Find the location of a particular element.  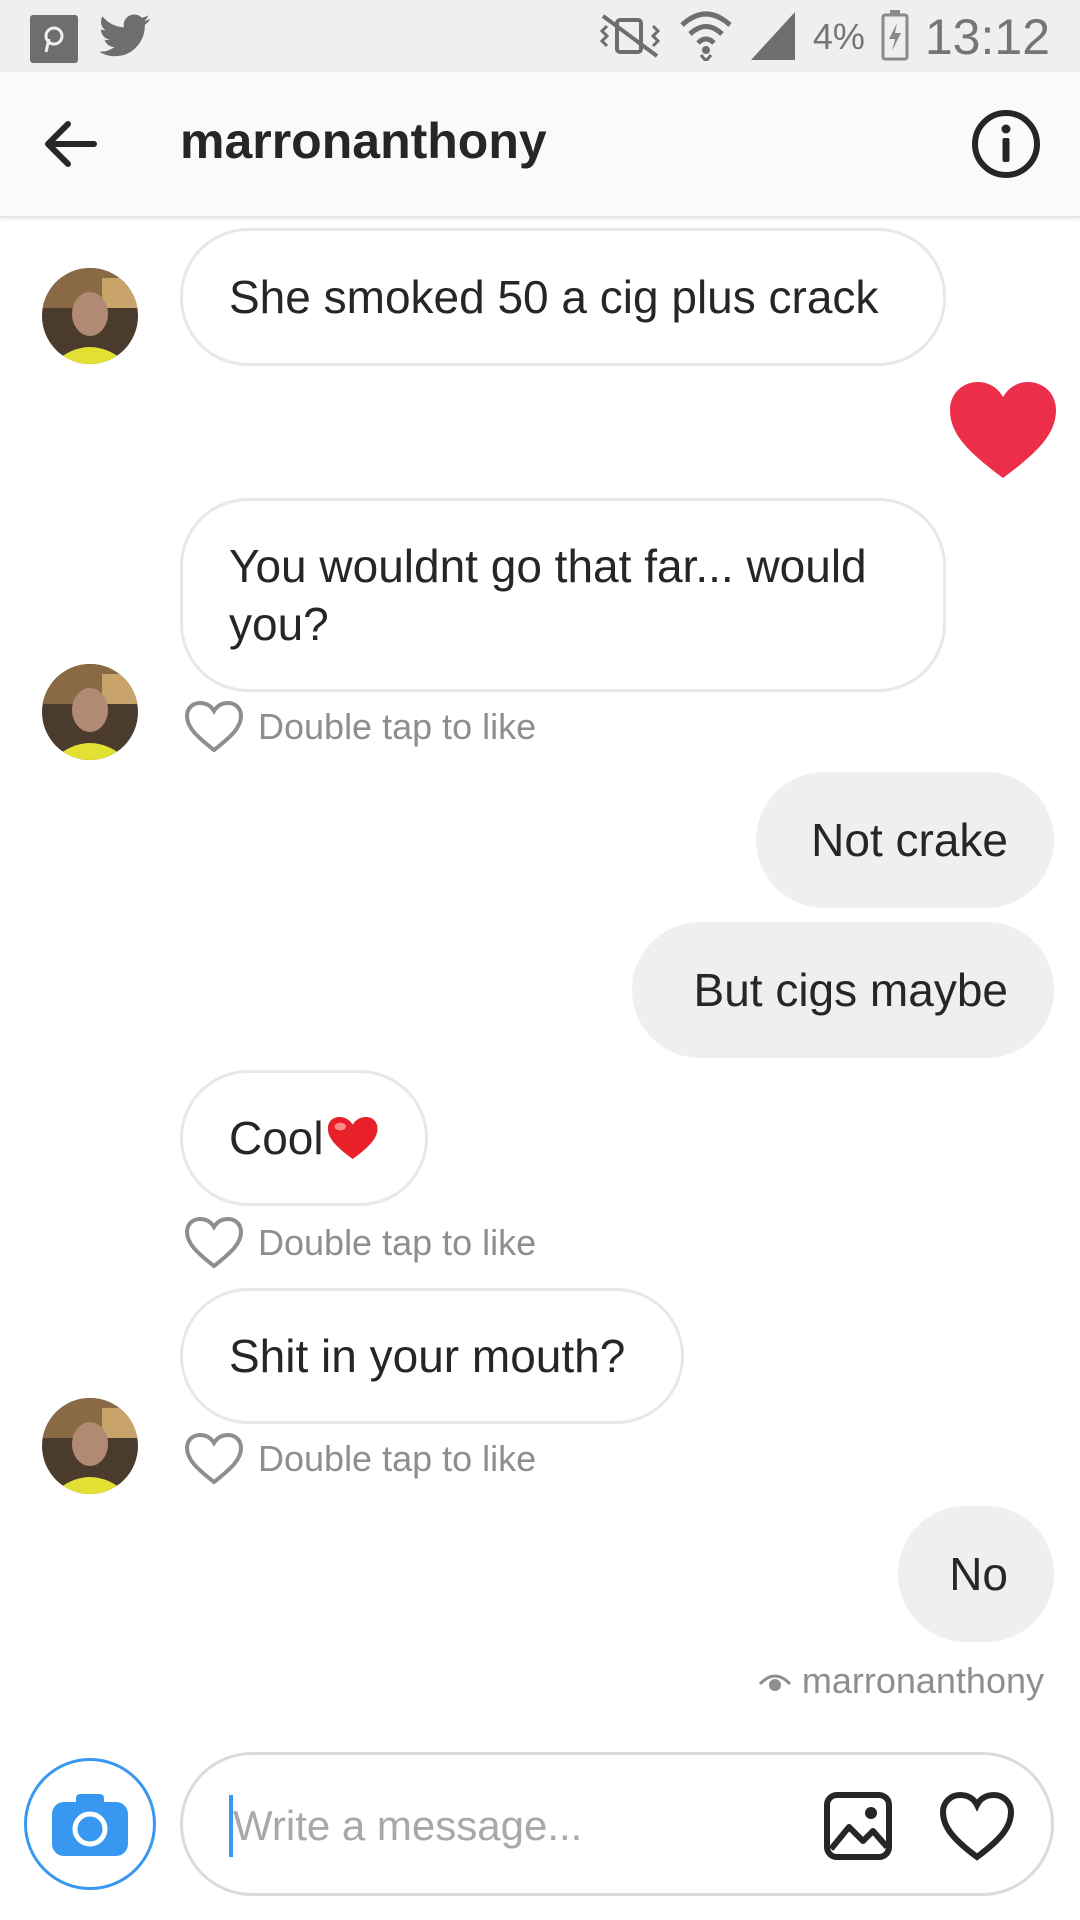

message-bubble-incoming: She smoked 50 a cig plus crack is located at coordinates (563, 297).